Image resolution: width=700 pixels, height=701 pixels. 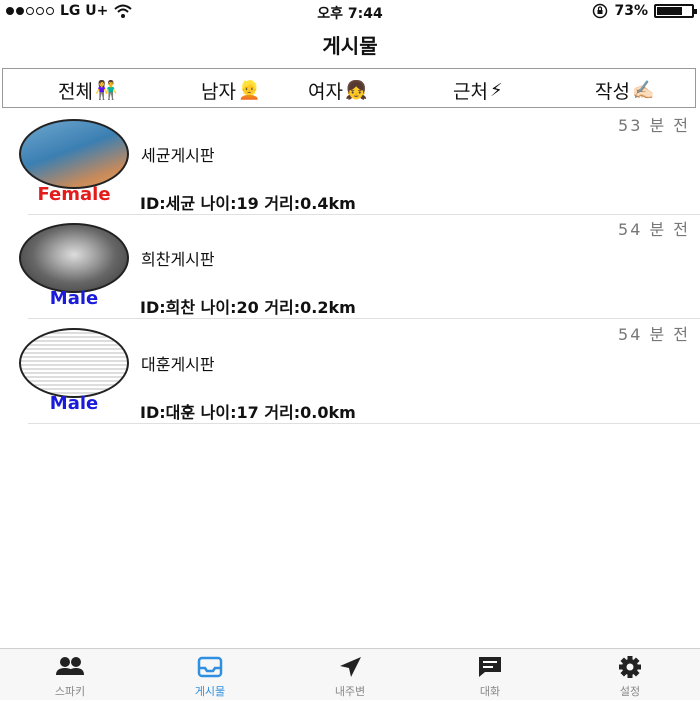 I want to click on status-right: 73%, so click(x=644, y=11).